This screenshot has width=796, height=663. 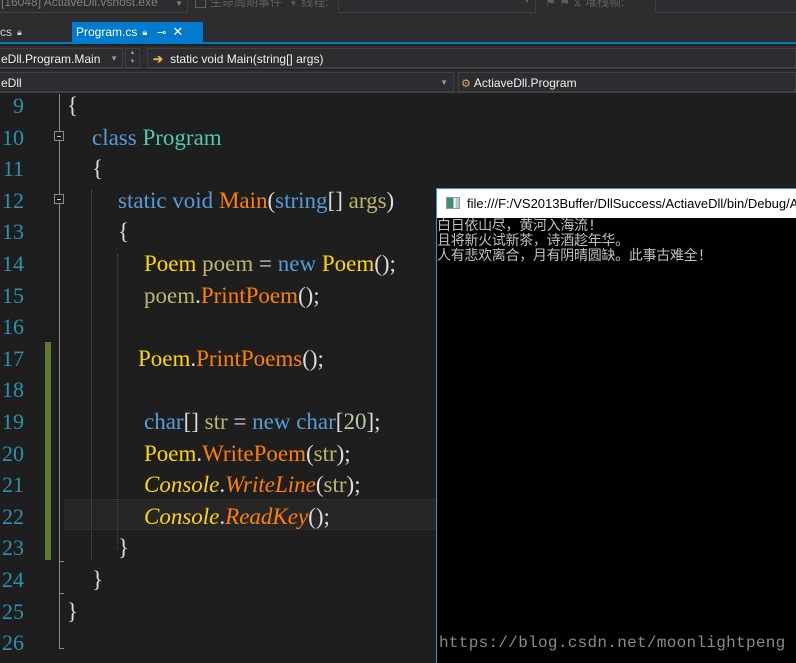 I want to click on console-output-line: 白日依山尽，黄河入海流!, so click(x=516, y=226).